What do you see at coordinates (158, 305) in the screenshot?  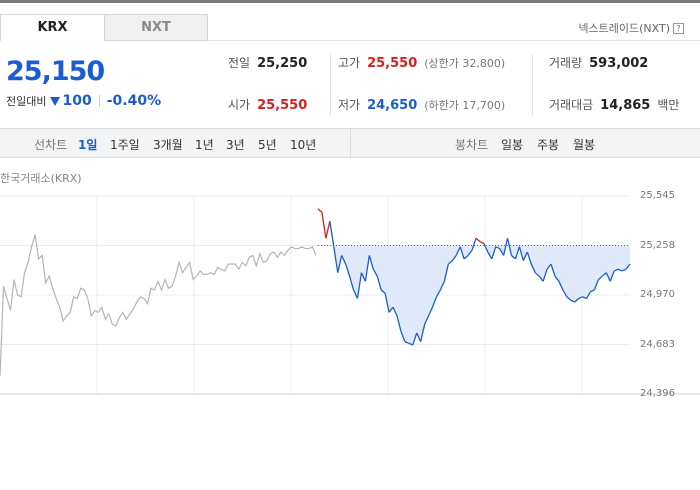 I see `previous-day-line` at bounding box center [158, 305].